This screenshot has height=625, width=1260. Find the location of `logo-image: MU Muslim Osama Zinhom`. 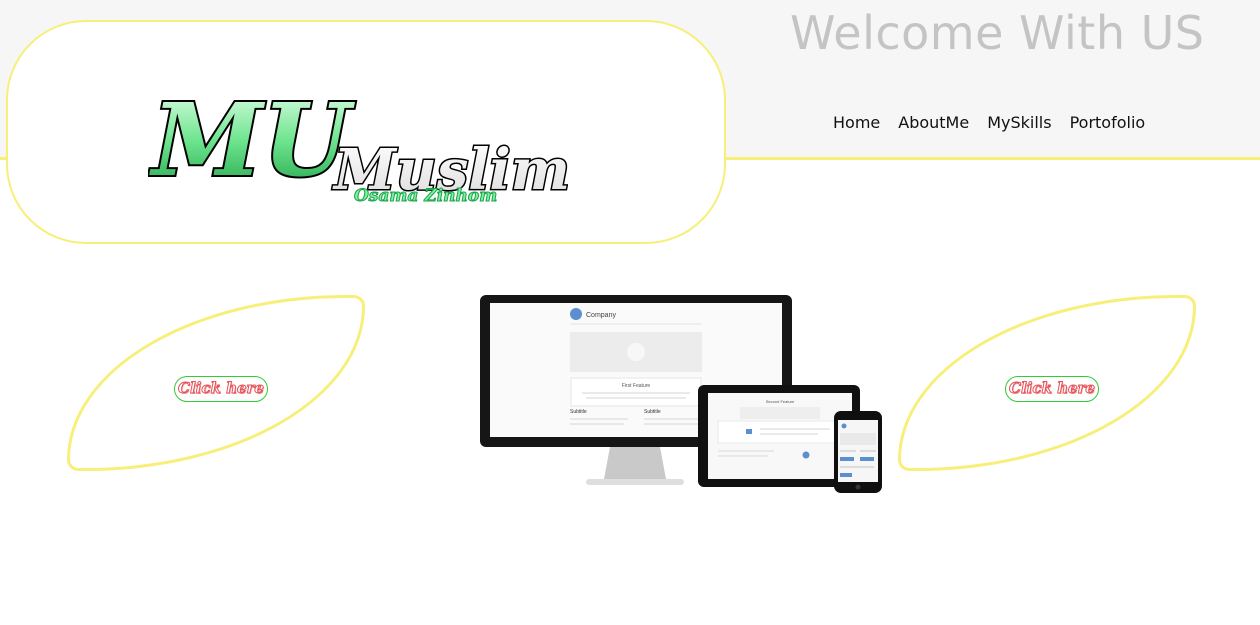

logo-image: MU Muslim Osama Zinhom is located at coordinates (358, 142).